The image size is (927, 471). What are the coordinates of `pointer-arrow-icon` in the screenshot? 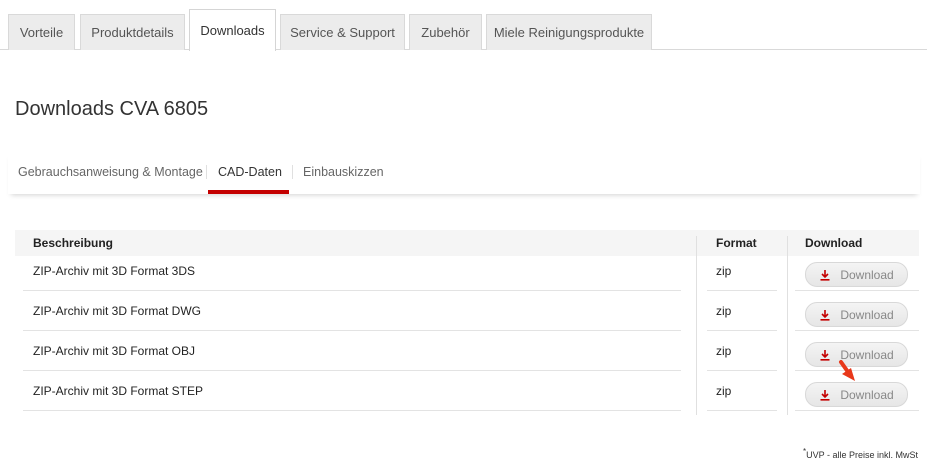 It's located at (847, 370).